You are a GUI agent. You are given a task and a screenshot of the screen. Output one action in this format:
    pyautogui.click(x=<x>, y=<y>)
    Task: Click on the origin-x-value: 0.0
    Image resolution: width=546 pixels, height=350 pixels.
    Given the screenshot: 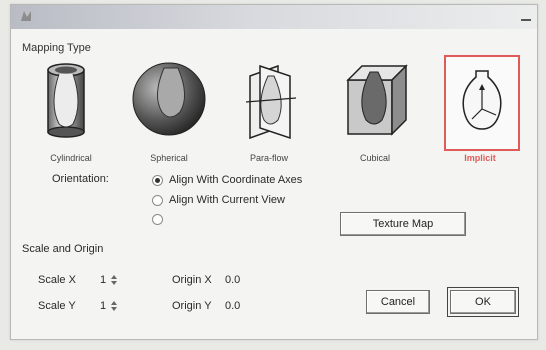 What is the action you would take?
    pyautogui.click(x=232, y=280)
    